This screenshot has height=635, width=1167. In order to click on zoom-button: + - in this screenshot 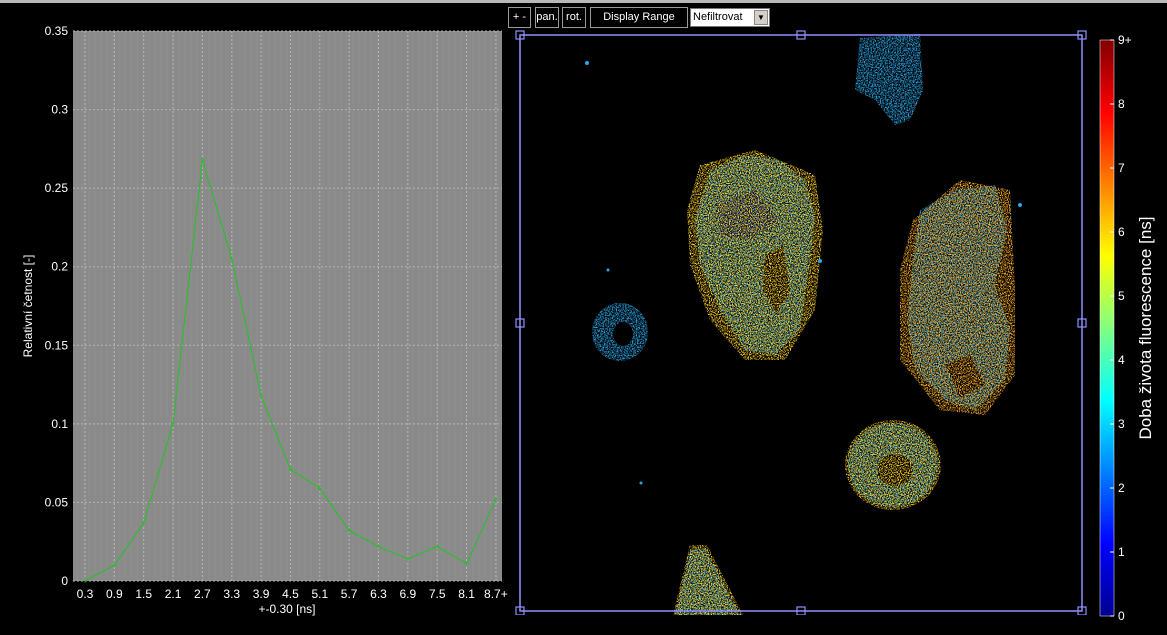, I will do `click(519, 17)`.